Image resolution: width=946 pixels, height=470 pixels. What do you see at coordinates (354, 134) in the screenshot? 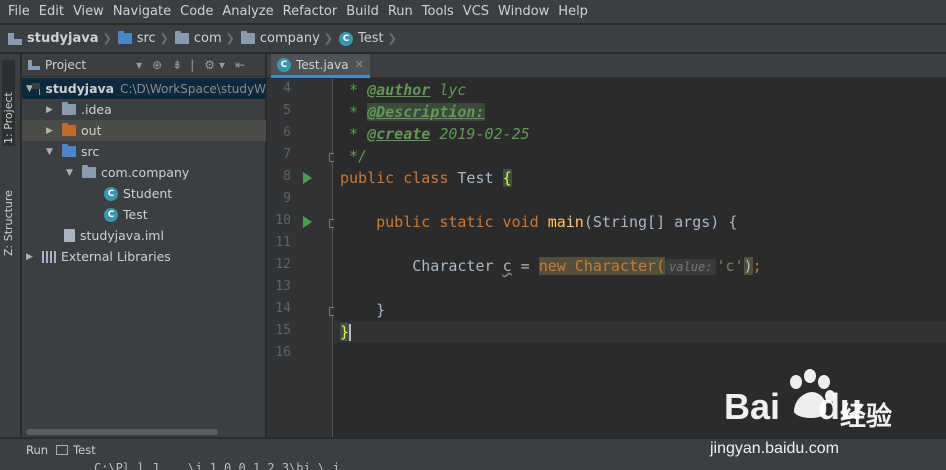
I see `code-comment: *` at bounding box center [354, 134].